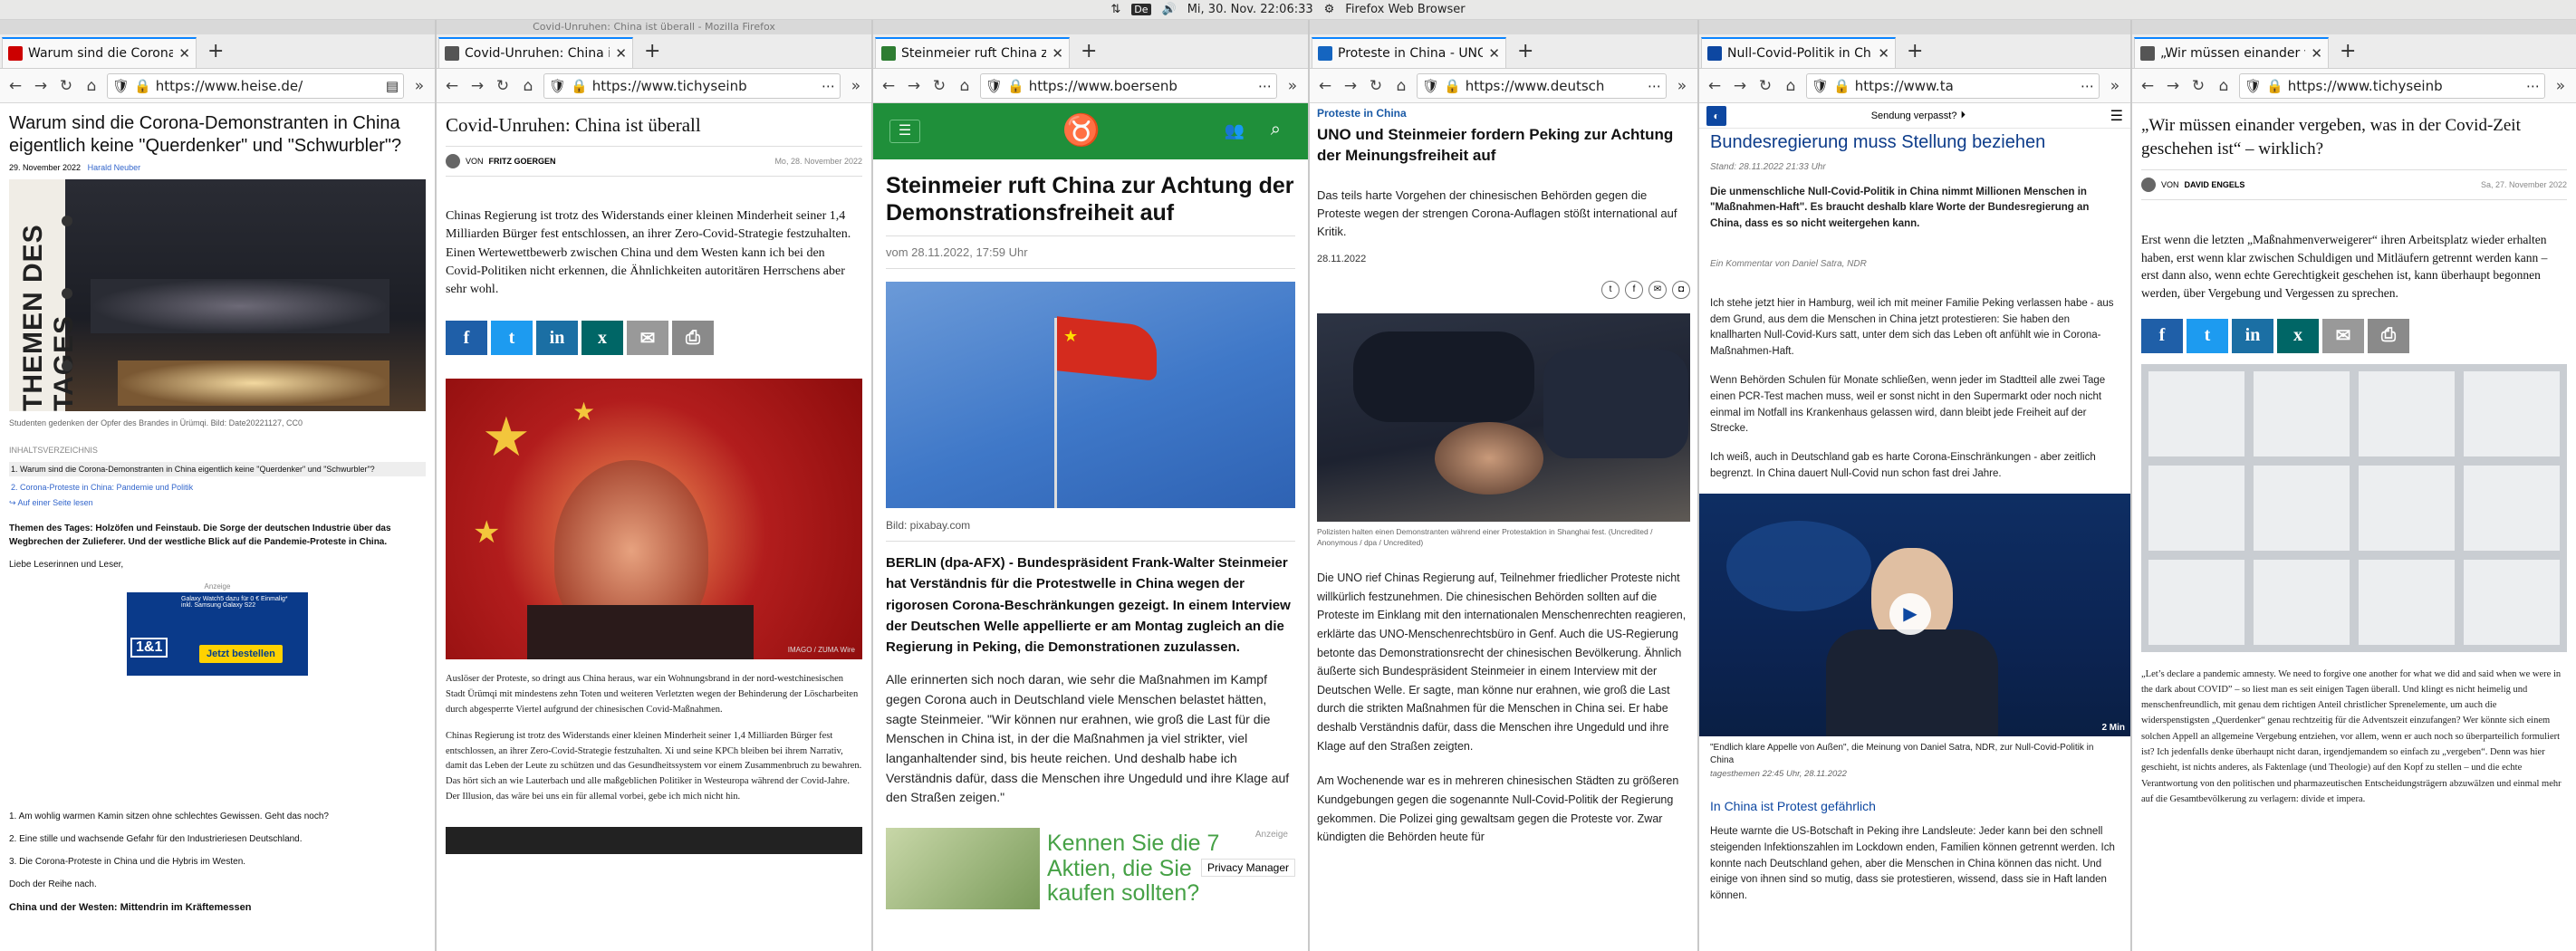 The image size is (2576, 951). What do you see at coordinates (535, 52) in the screenshot?
I see `tab-active: Covid-Unruhen: China ist ✕` at bounding box center [535, 52].